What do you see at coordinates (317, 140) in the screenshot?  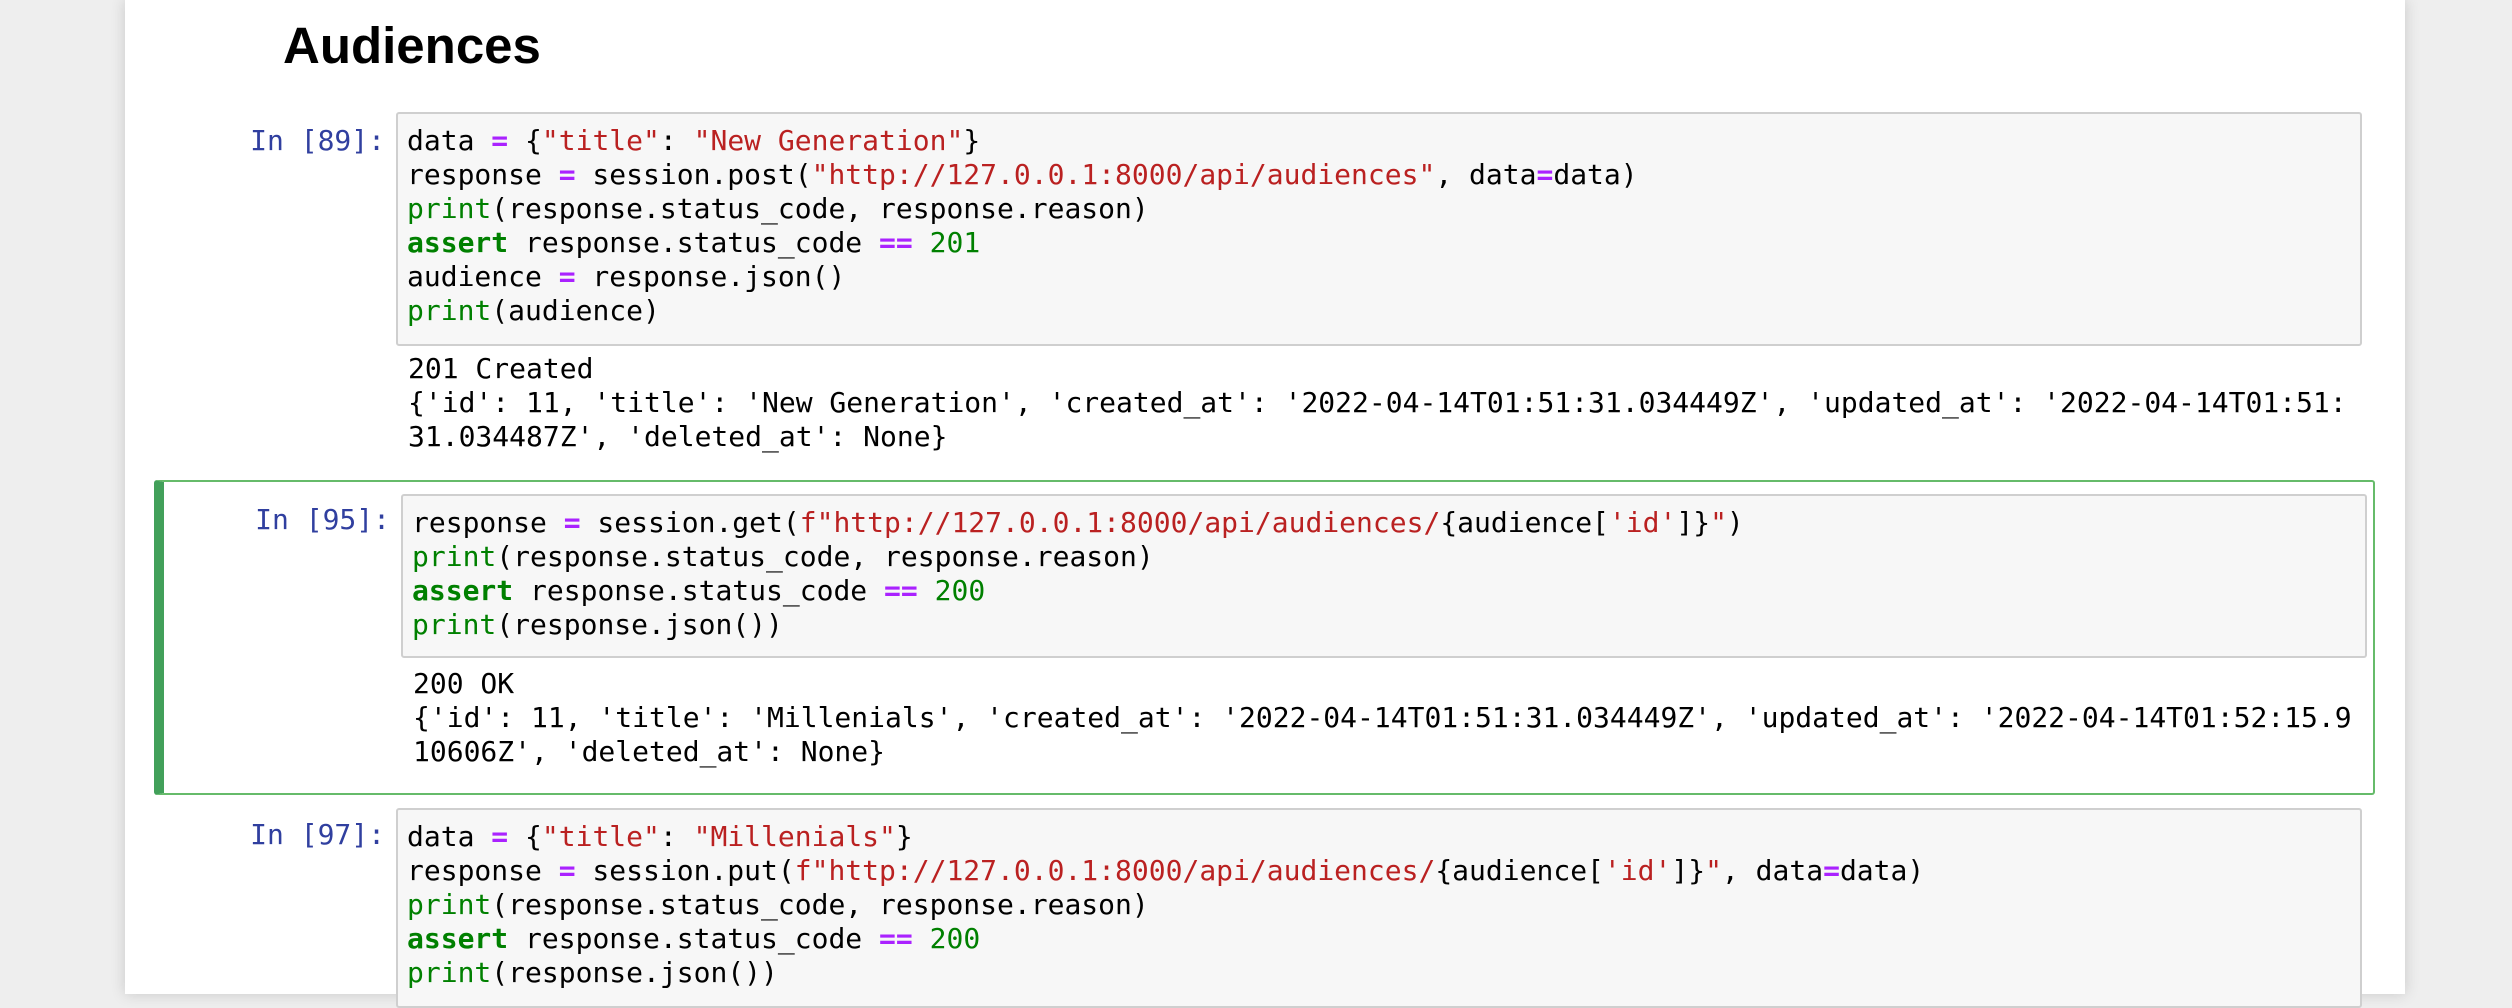 I see `input-prompt: In [89]:` at bounding box center [317, 140].